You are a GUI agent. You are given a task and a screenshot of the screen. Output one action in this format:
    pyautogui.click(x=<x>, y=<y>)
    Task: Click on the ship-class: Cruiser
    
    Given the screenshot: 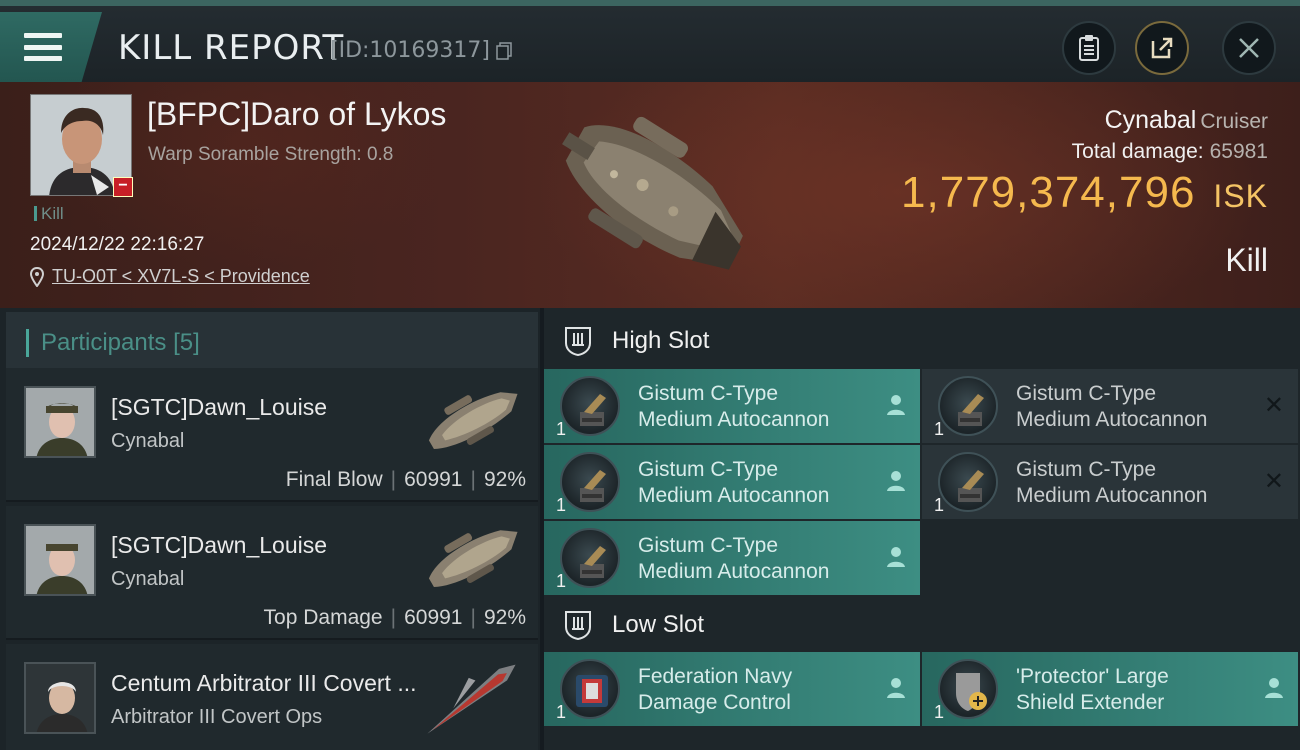 What is the action you would take?
    pyautogui.click(x=1234, y=121)
    